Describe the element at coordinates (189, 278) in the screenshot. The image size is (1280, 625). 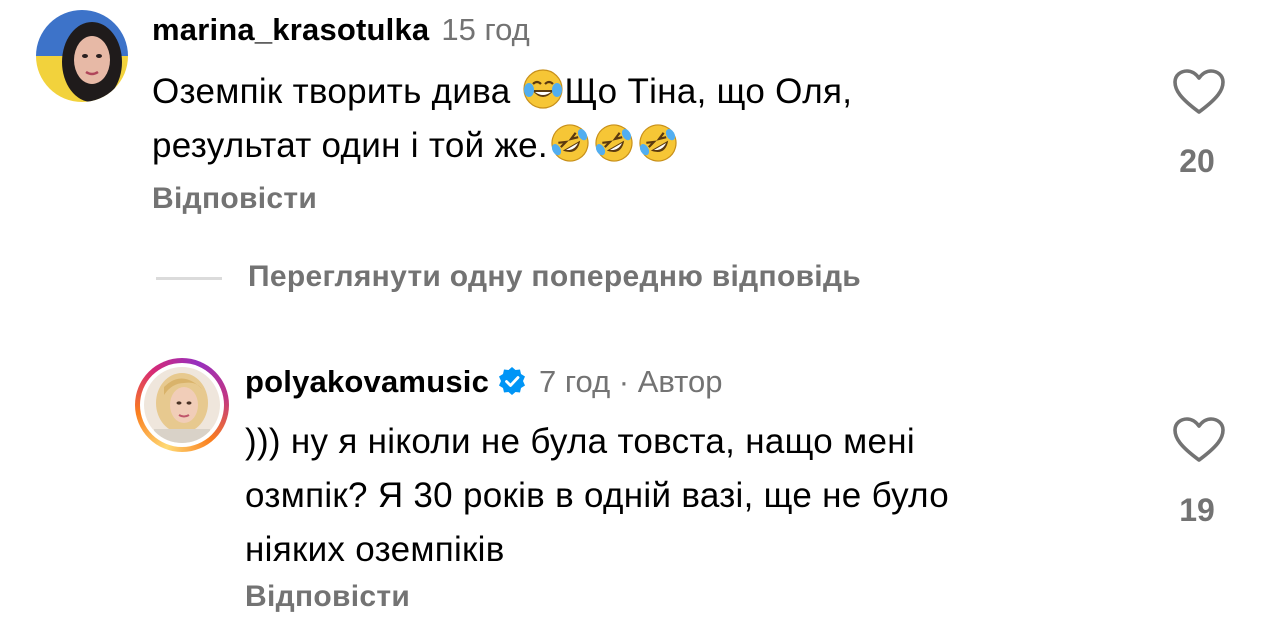
I see `thread-divider` at that location.